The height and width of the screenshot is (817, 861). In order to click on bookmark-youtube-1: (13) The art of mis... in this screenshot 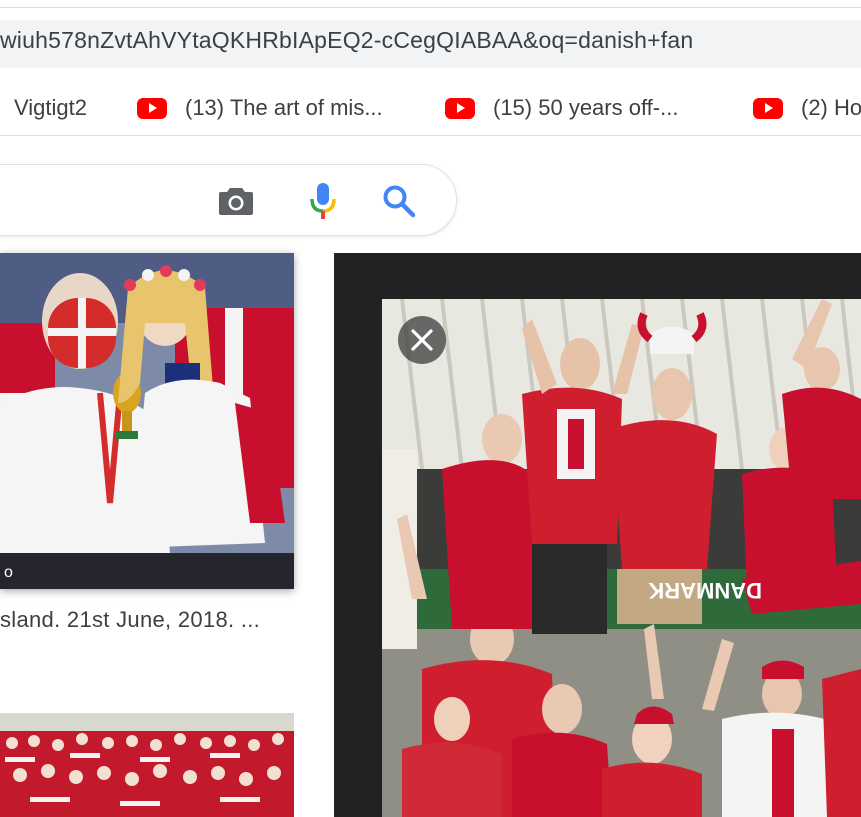, I will do `click(260, 108)`.